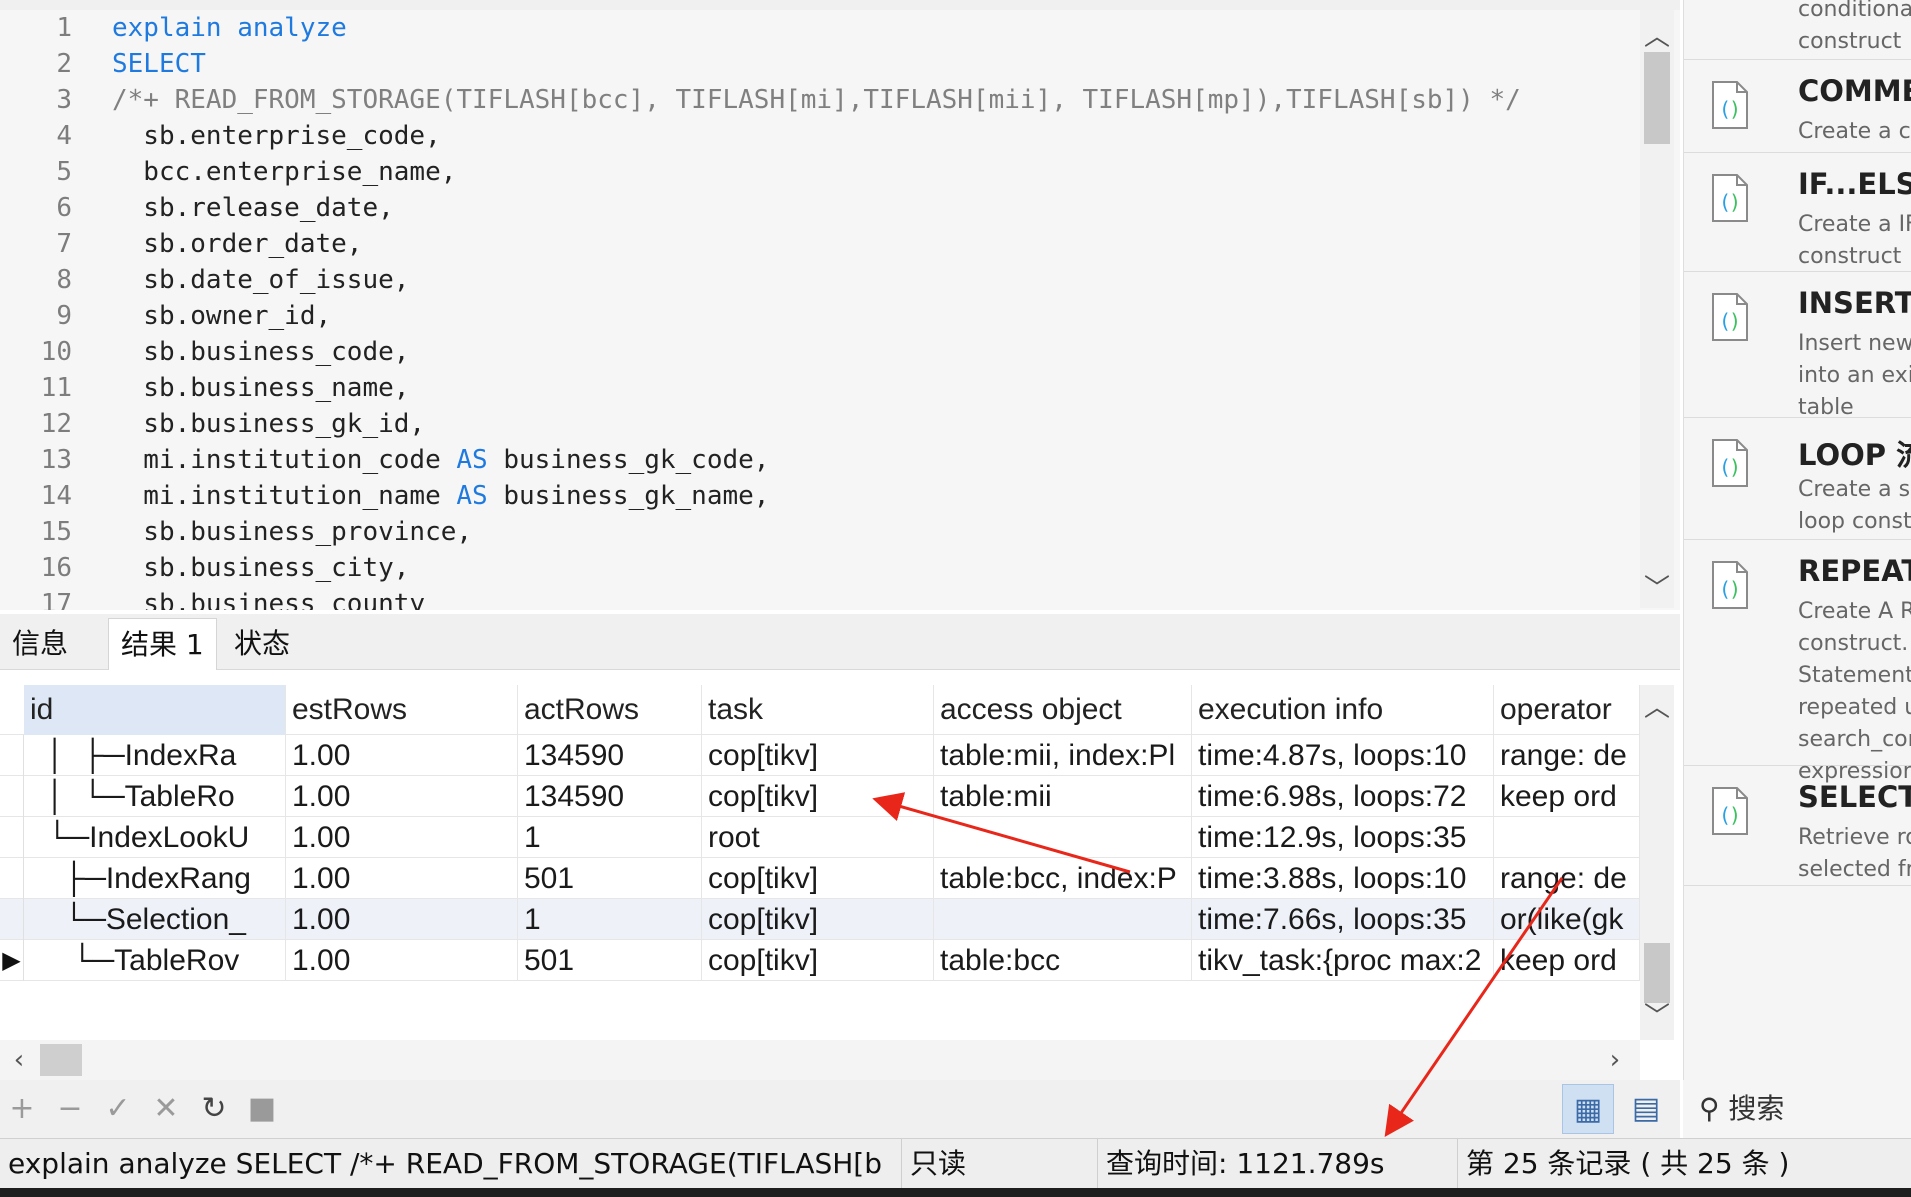  Describe the element at coordinates (1218, 964) in the screenshot. I see `annotation-overlay` at that location.